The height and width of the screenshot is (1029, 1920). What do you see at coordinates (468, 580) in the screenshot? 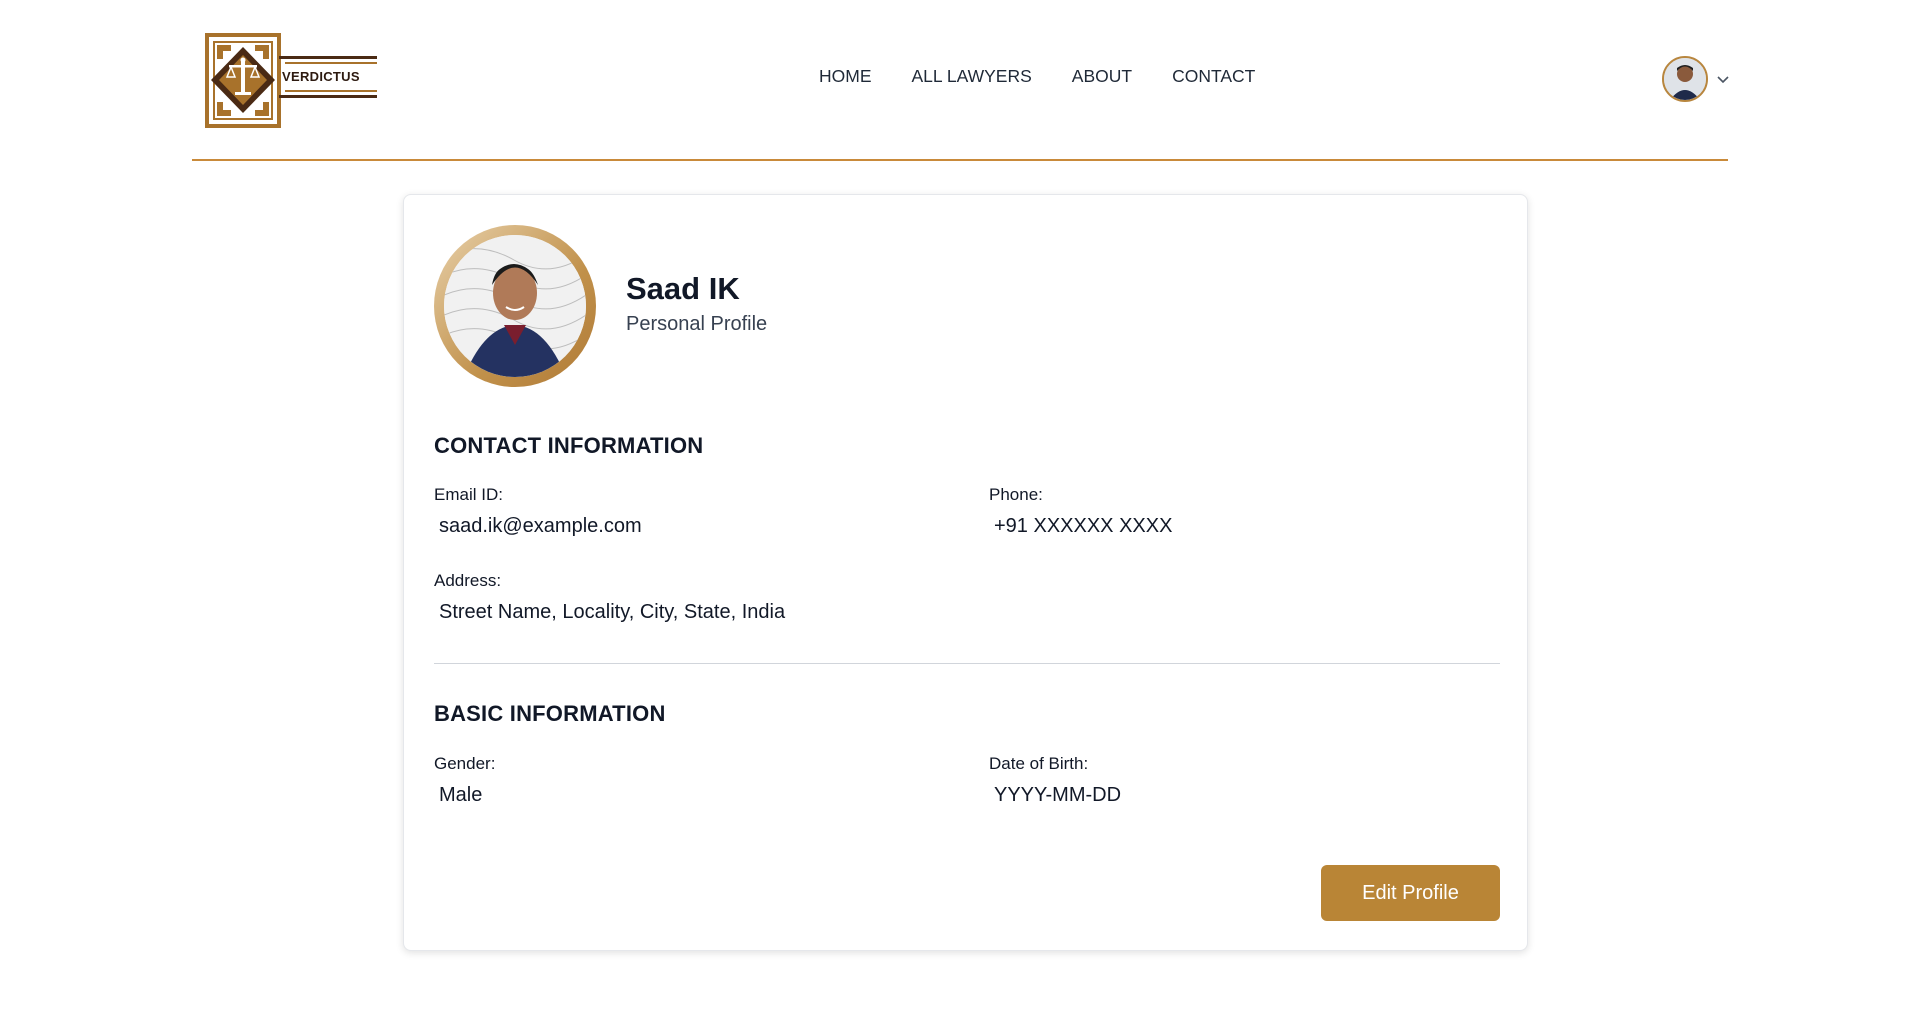
I see `address-label: Address:` at bounding box center [468, 580].